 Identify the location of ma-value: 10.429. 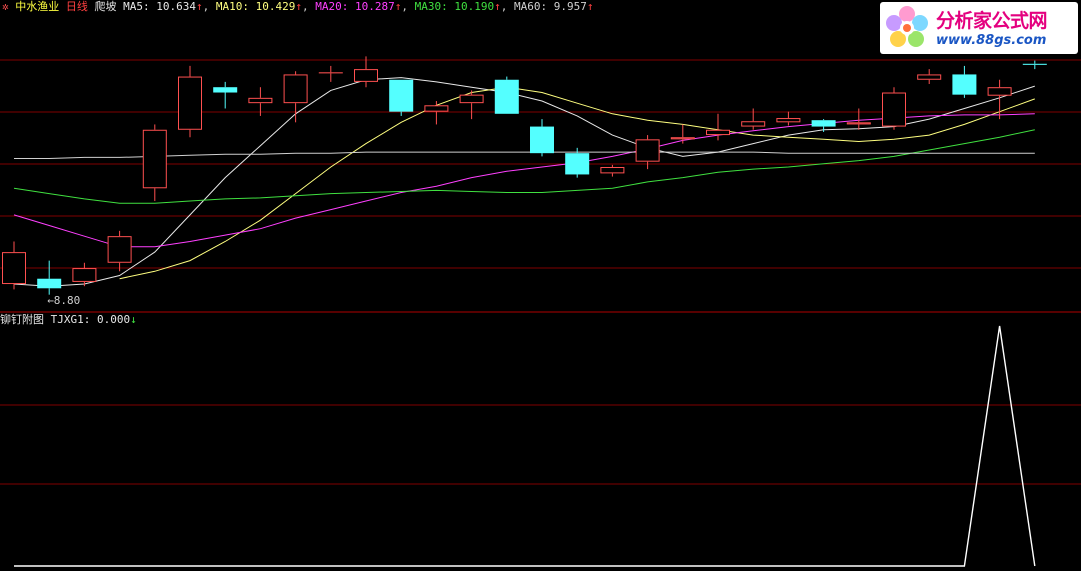
(275, 6).